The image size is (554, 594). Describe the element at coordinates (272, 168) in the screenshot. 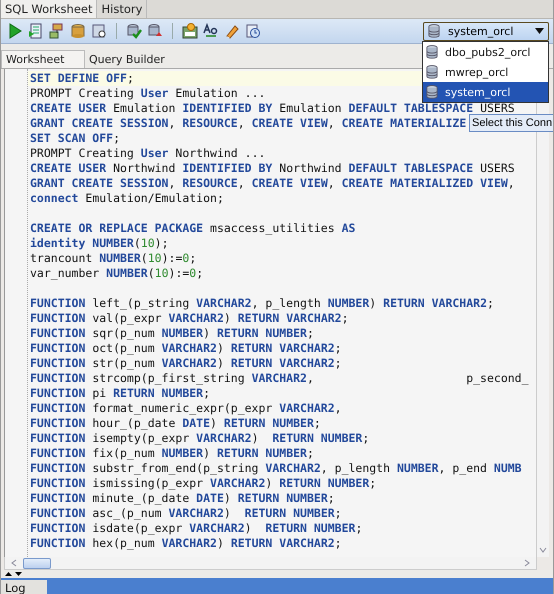

I see `code-line: CREATE USER Northwind IDENTIFIED BY Northwind DEFAULT TABLESPACE USERS` at that location.